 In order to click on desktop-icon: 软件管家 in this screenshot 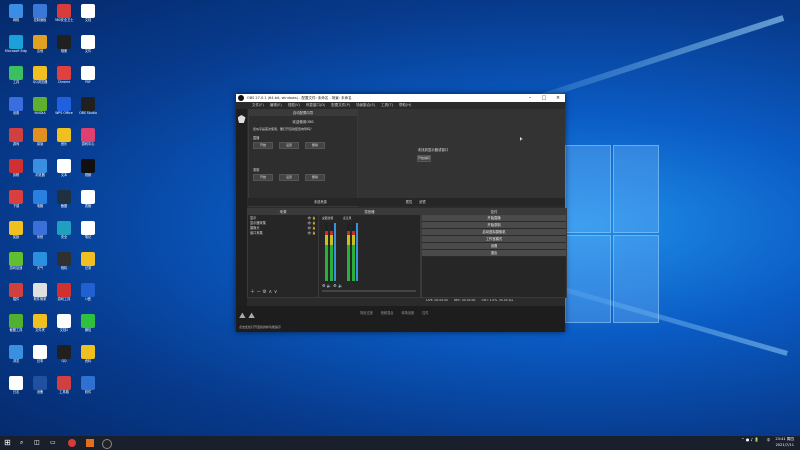, I will do `click(40, 295)`.